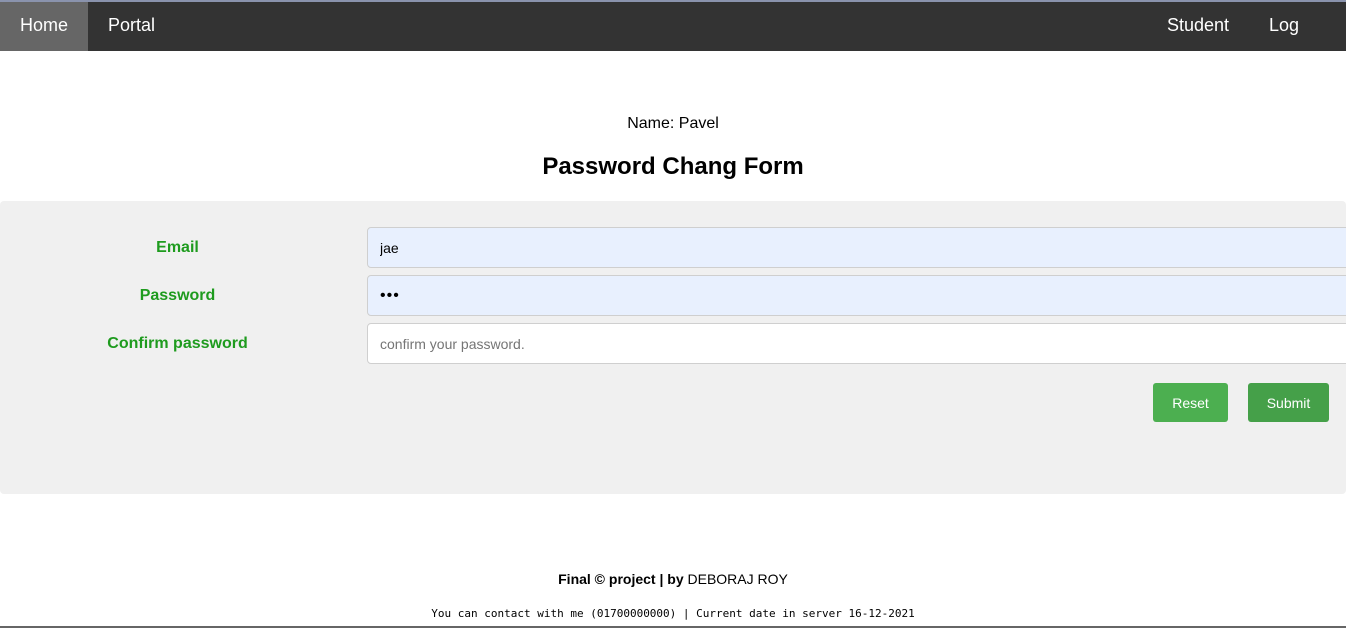 This screenshot has height=628, width=1346. Describe the element at coordinates (177, 247) in the screenshot. I see `email-label: Email` at that location.